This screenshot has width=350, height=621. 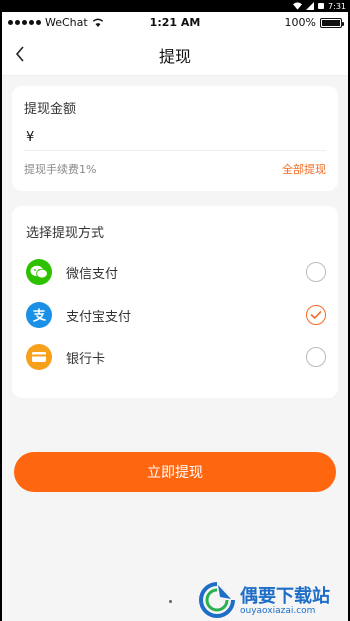 I want to click on withdraw-now-button: 立即提现, so click(x=175, y=472).